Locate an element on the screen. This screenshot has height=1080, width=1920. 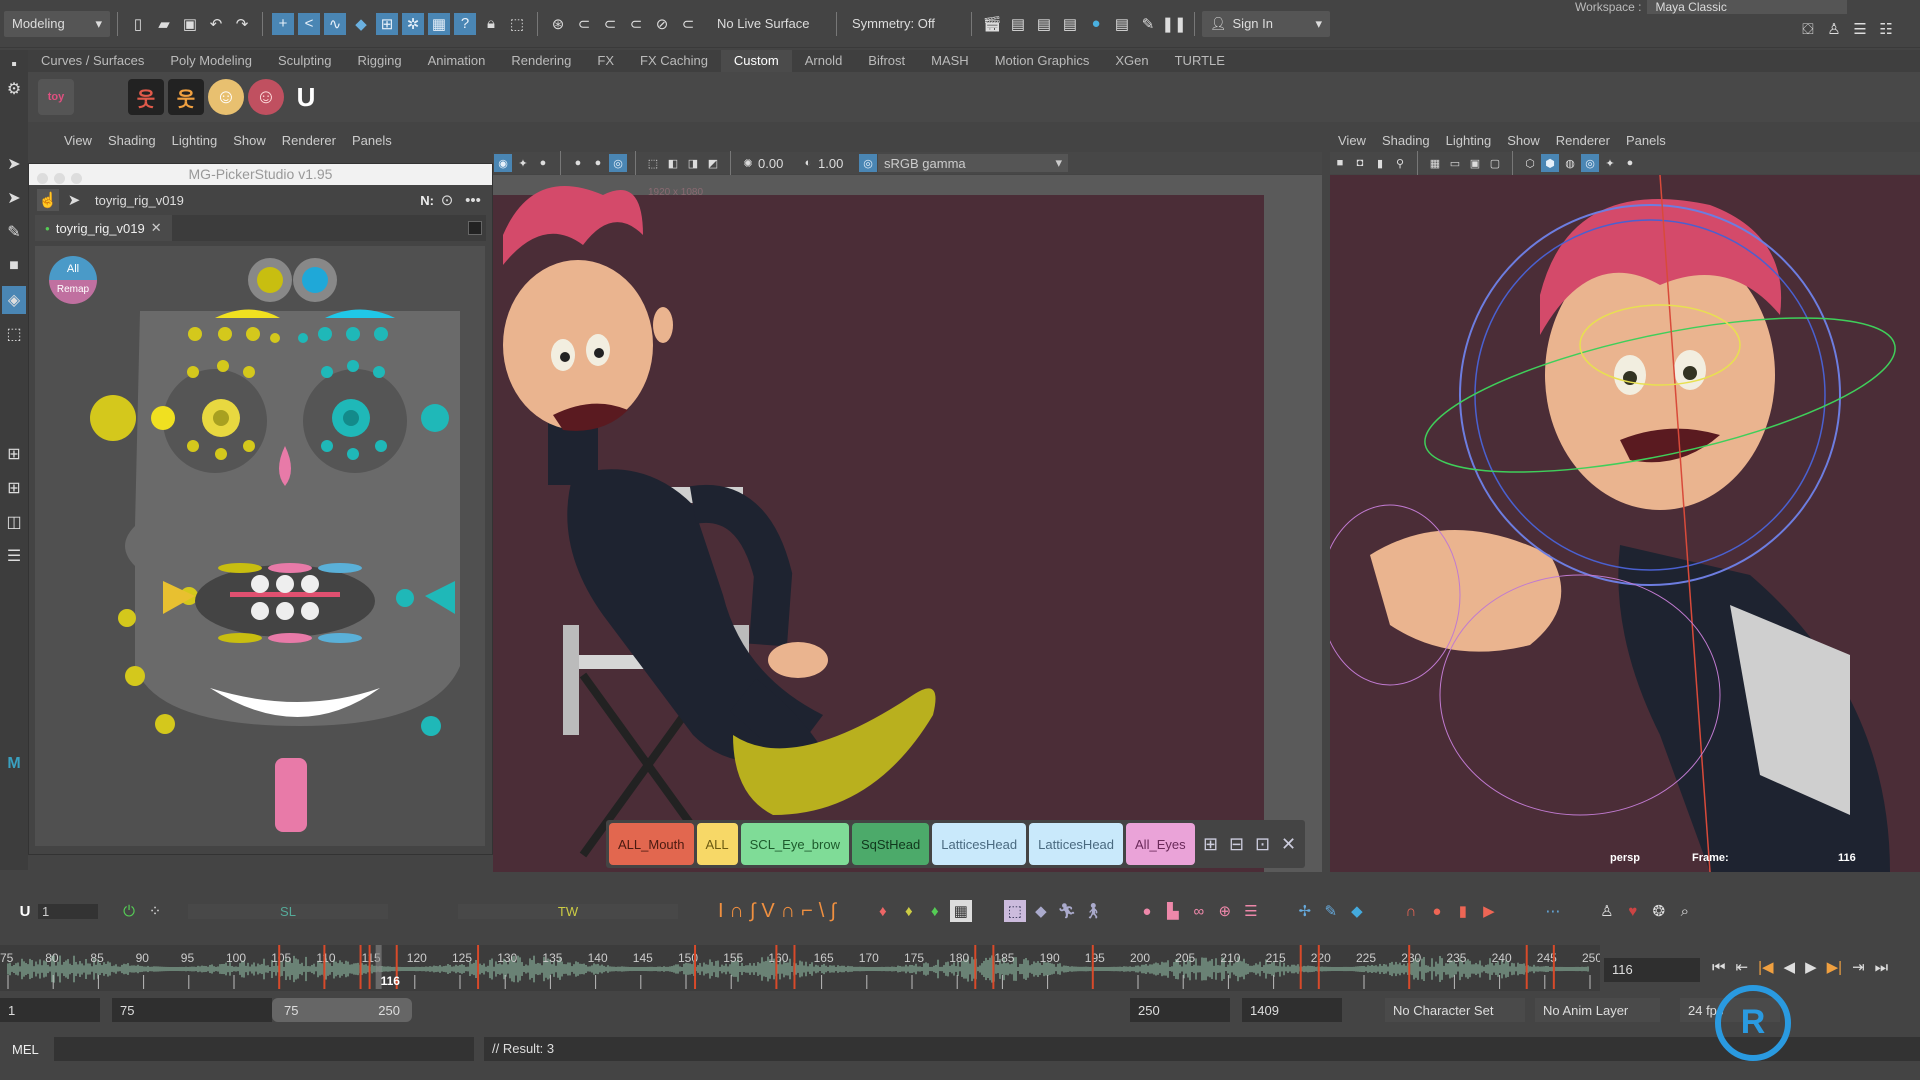
character-red-icon: 웃 is located at coordinates (146, 97).